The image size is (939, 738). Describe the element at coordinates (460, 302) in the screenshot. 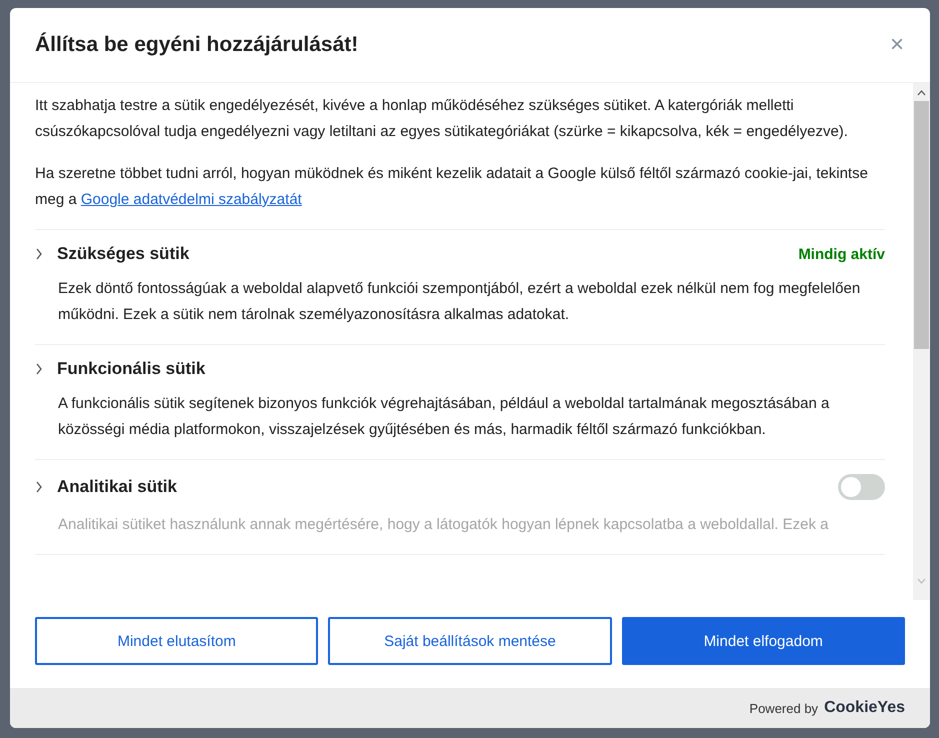

I see `category-description: Ezek döntő fontosságúak a weboldal alapvető funkciói szempontjából, ezért a weboldal ezek nélkül nem fog megfelelően működni. Ezek a sütik nem tárolnak személyazonosításra alkalmas adatokat.` at that location.